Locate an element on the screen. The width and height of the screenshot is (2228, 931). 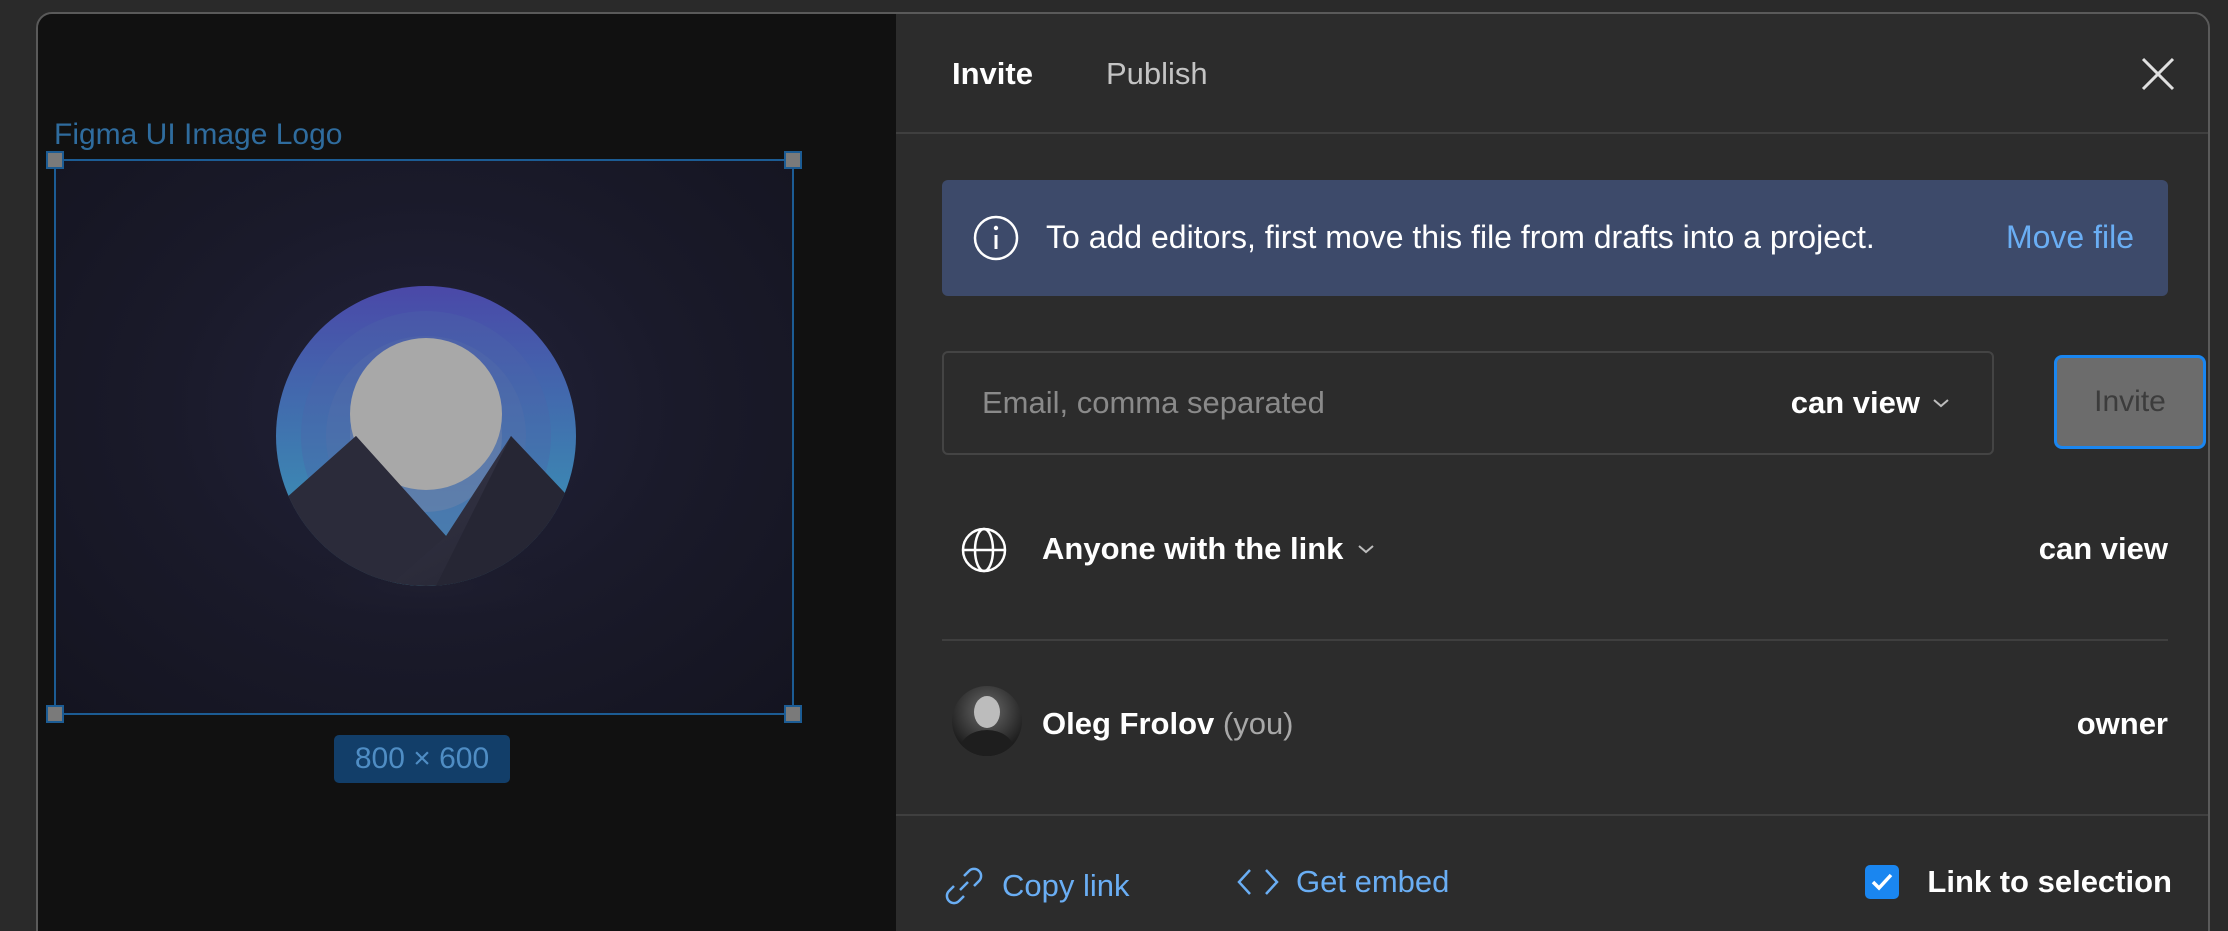
email-input is located at coordinates (1334, 403).